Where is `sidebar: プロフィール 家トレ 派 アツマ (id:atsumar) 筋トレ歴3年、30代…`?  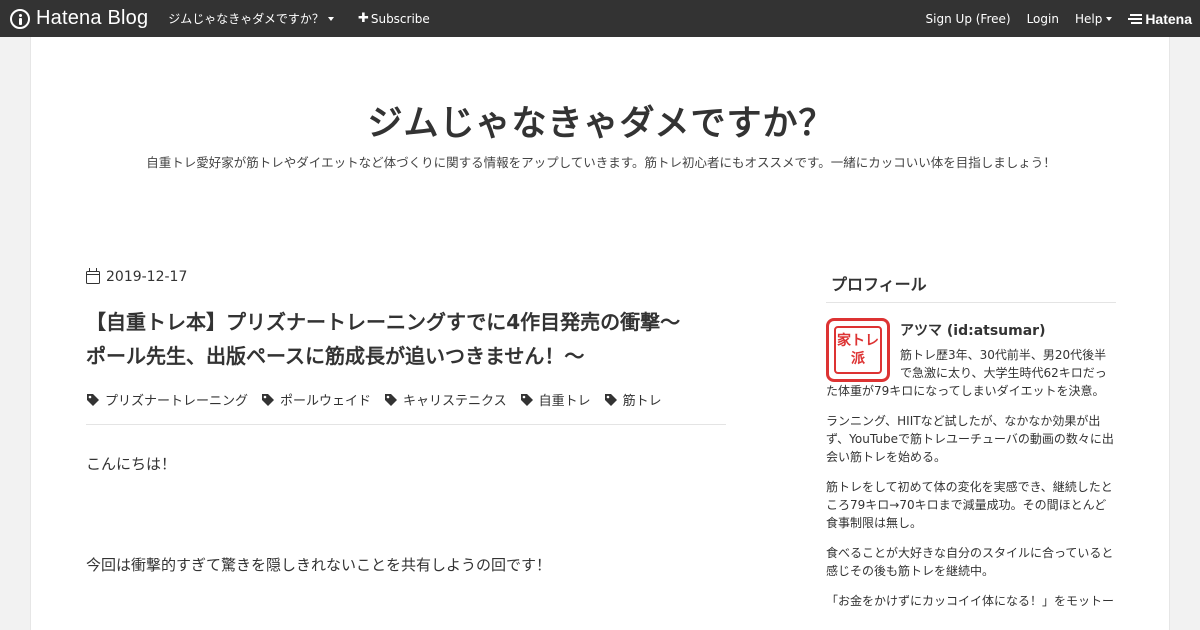 sidebar: プロフィール 家トレ 派 アツマ (id:atsumar) 筋トレ歴3年、30代… is located at coordinates (971, 439).